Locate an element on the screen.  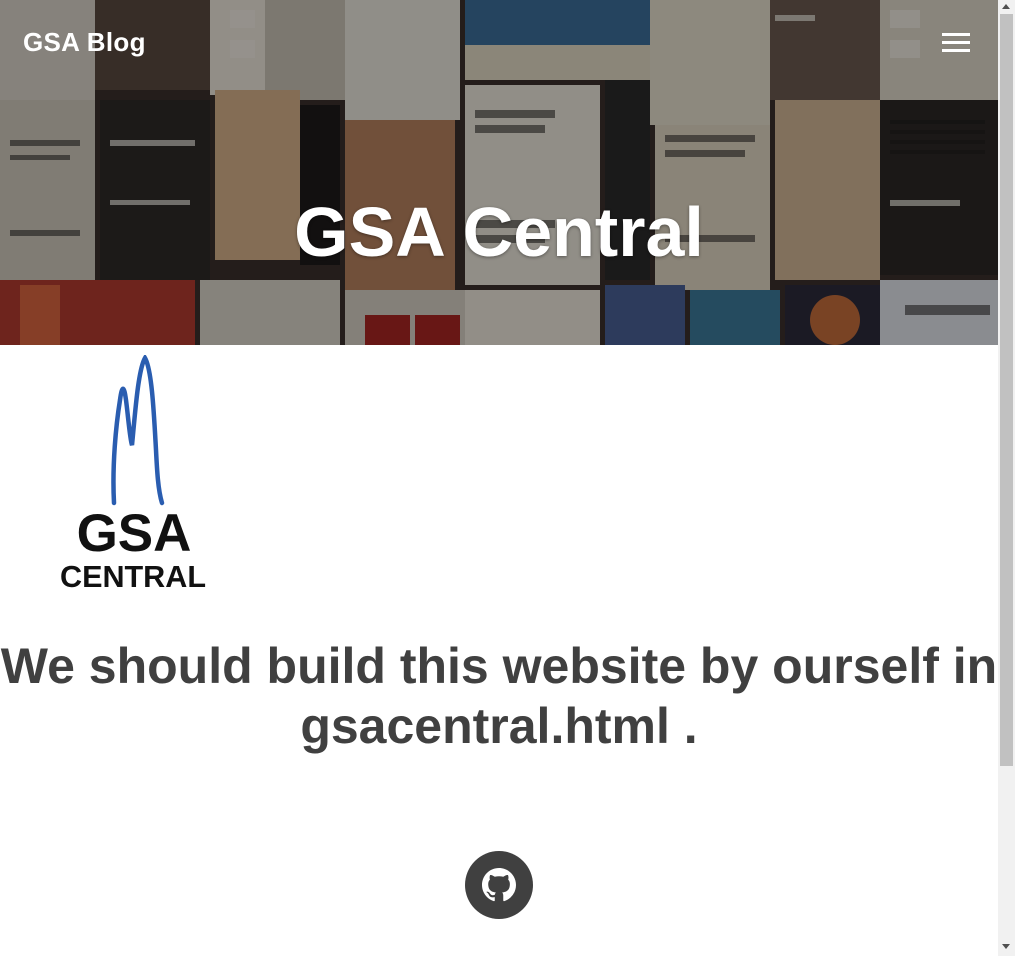
logo-text-gsa: GSA is located at coordinates (134, 533).